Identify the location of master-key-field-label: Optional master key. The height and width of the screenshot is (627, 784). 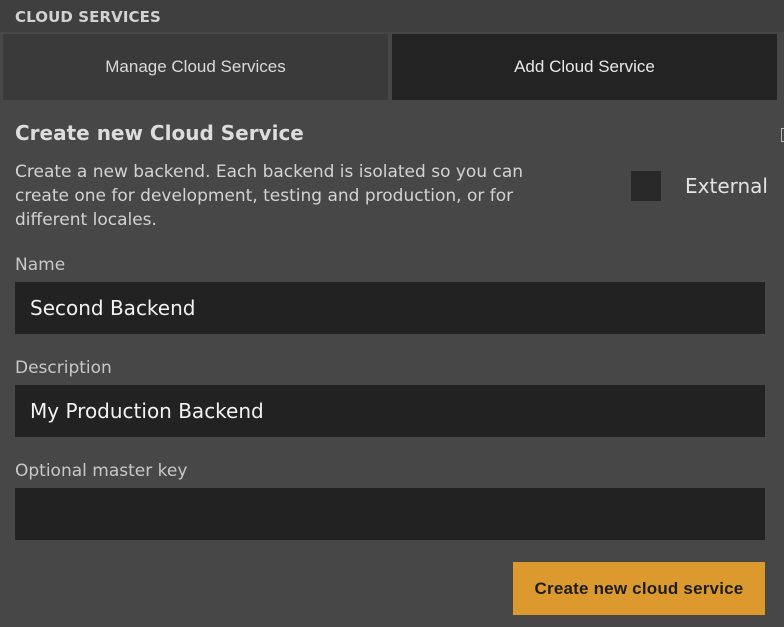
(101, 471).